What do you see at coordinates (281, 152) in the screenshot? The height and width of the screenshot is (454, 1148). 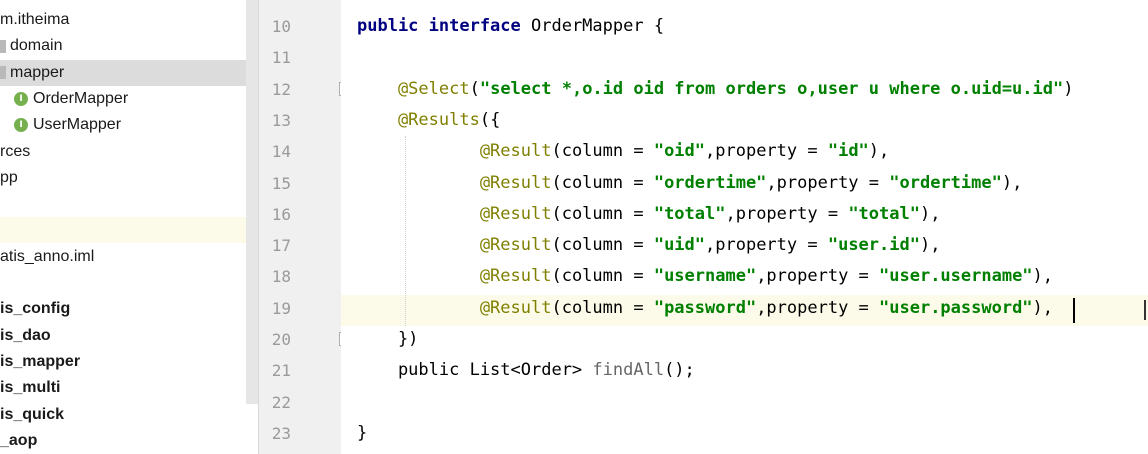 I see `line-number: 14` at bounding box center [281, 152].